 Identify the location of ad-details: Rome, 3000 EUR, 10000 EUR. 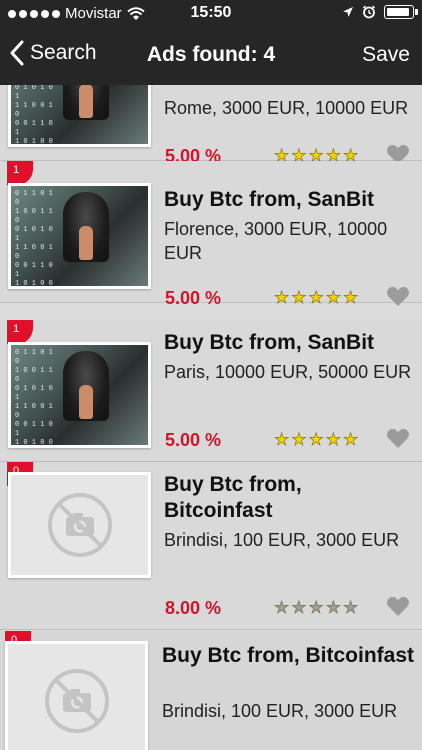
(286, 108).